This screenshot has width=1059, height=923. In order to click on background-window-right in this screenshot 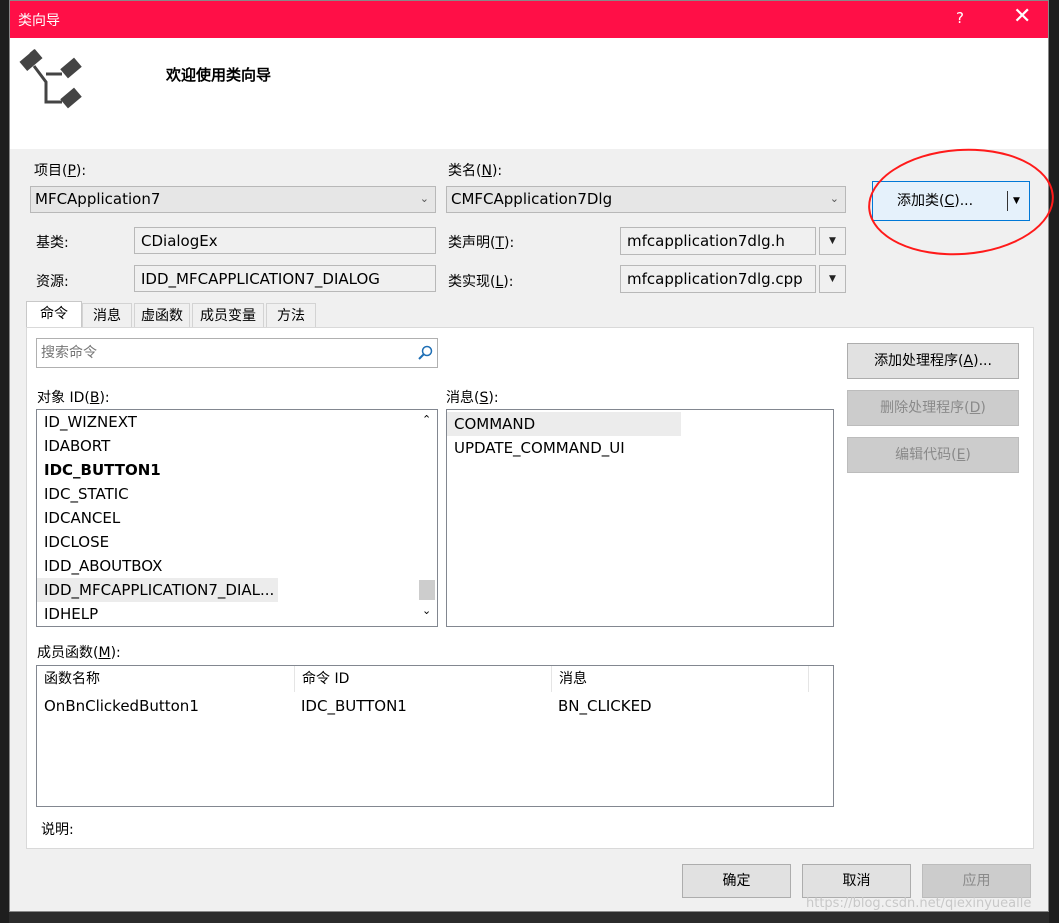, I will do `click(1054, 461)`.